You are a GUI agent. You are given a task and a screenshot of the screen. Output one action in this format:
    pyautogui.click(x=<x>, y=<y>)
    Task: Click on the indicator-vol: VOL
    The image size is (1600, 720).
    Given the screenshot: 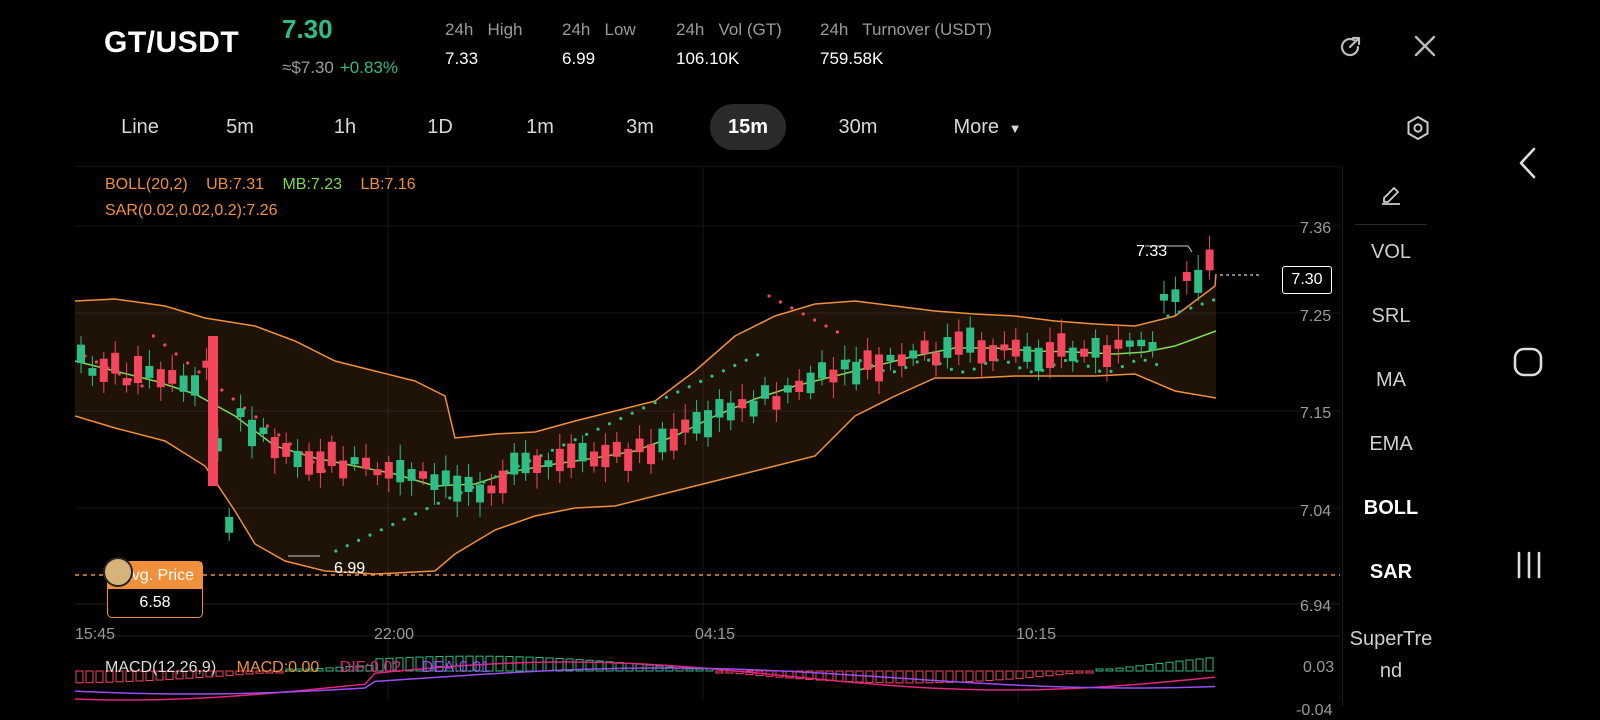 What is the action you would take?
    pyautogui.click(x=1391, y=252)
    